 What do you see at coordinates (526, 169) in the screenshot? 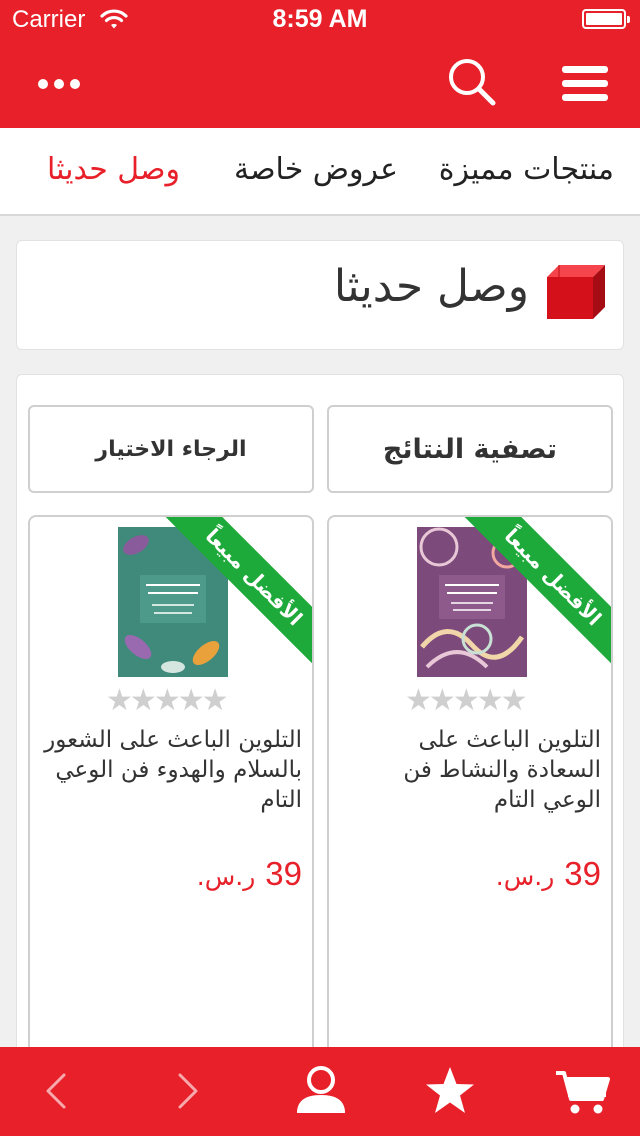
I see `tab-featured-products: منتجات مميزة` at bounding box center [526, 169].